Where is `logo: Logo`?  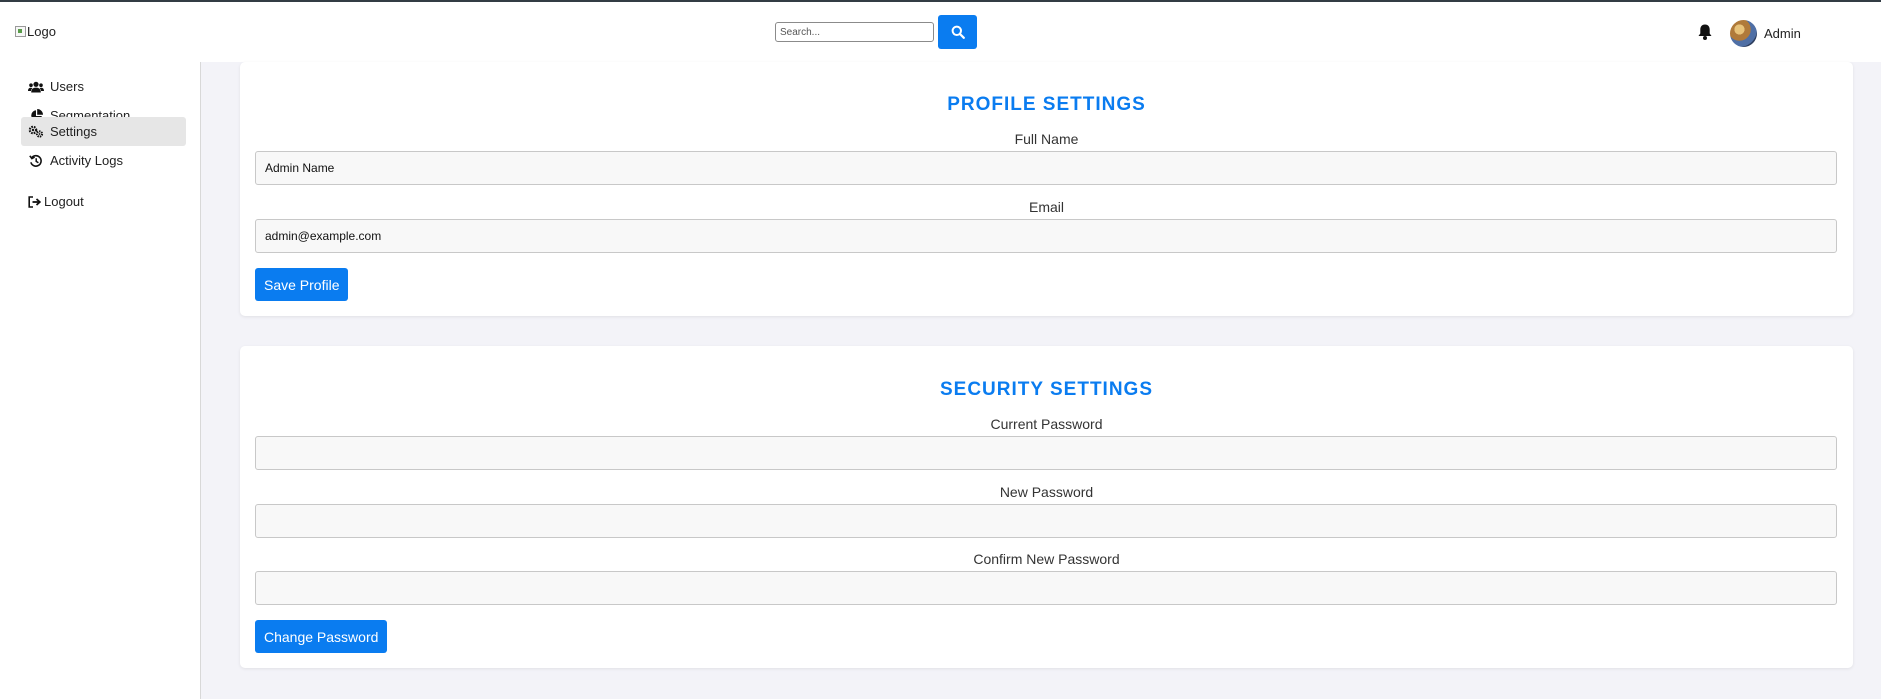 logo: Logo is located at coordinates (35, 31).